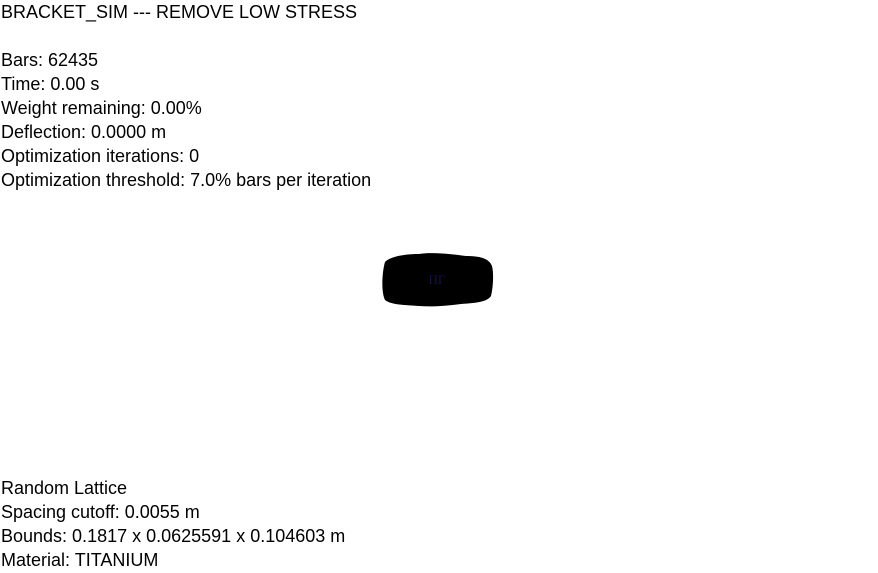 This screenshot has width=878, height=573. I want to click on bounds-readout: Bounds: 0.1817 x 0.0625591 x 0.104603 m, so click(173, 536).